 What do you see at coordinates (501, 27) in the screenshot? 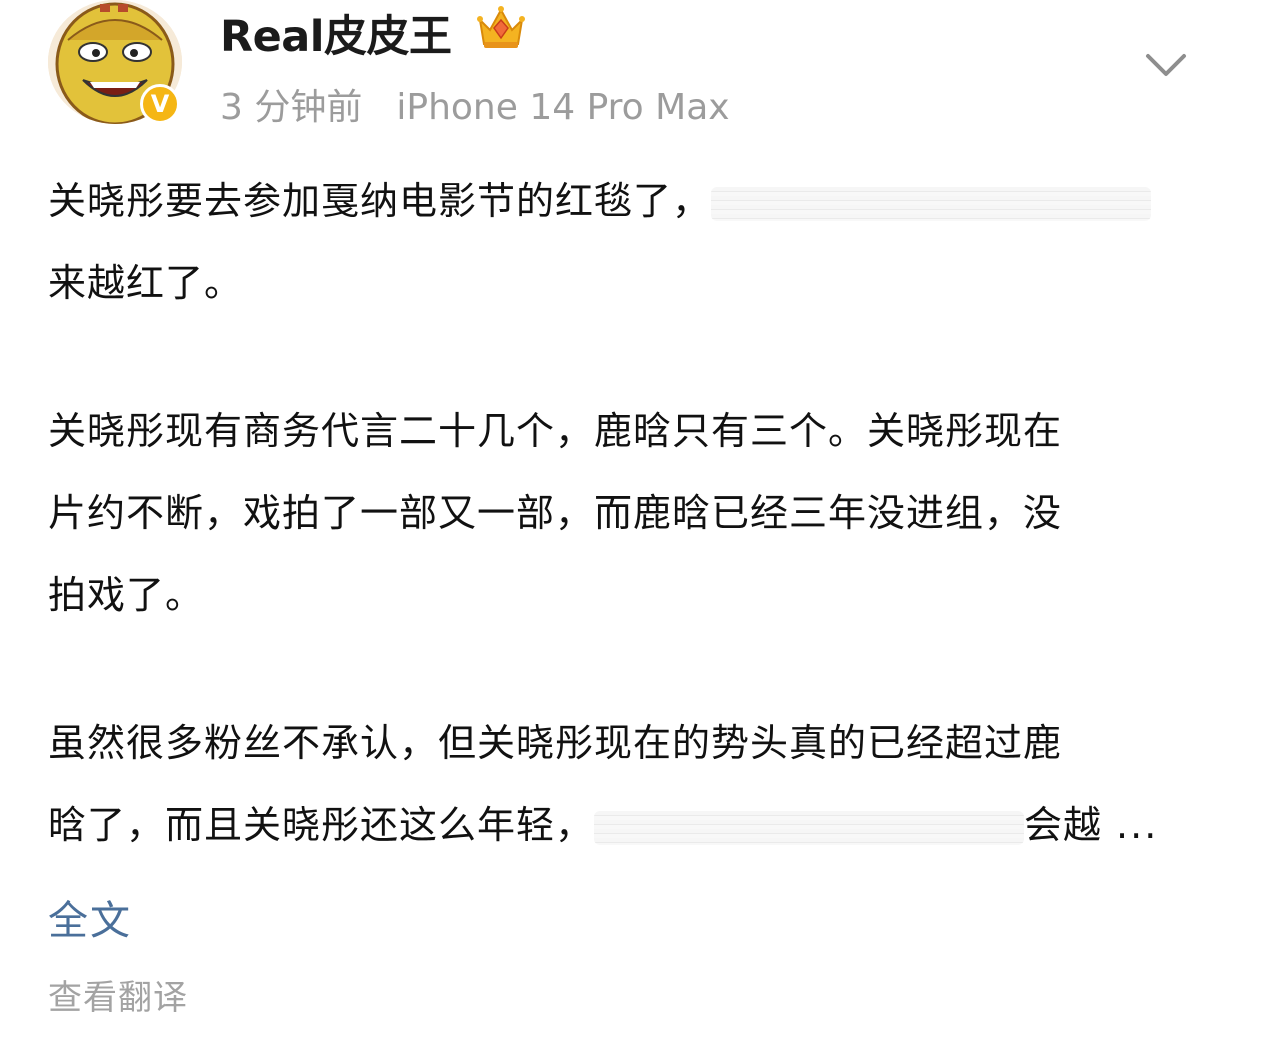
I see `crown-icon` at bounding box center [501, 27].